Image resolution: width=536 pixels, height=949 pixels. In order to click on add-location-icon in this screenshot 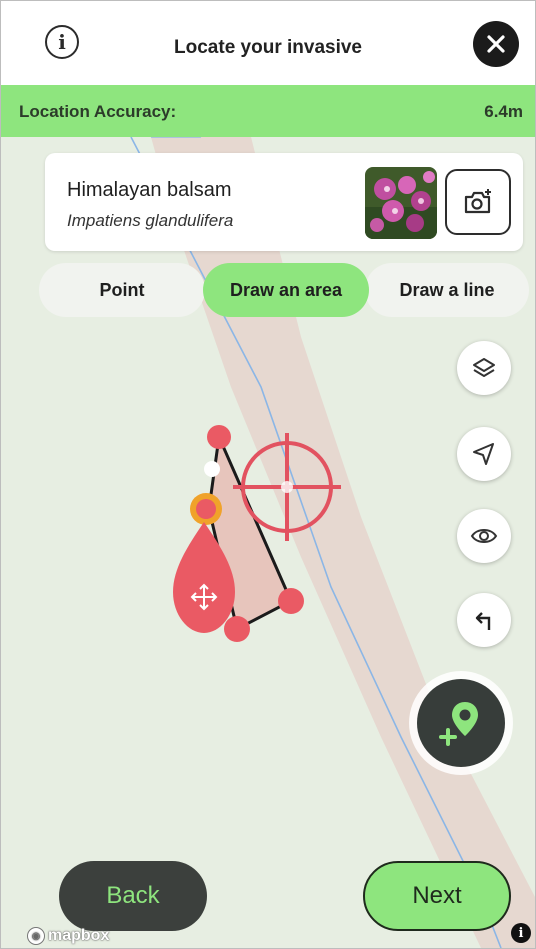, I will do `click(458, 724)`.